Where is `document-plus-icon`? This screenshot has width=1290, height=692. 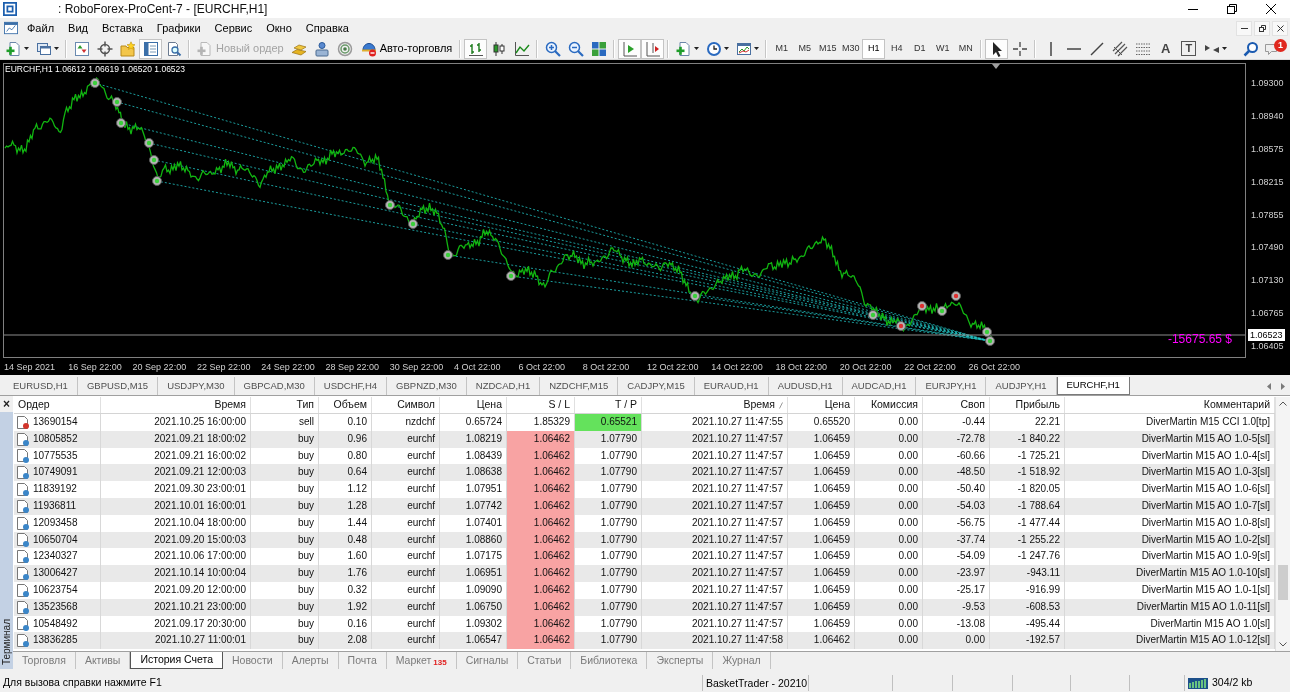
document-plus-icon is located at coordinates (683, 48).